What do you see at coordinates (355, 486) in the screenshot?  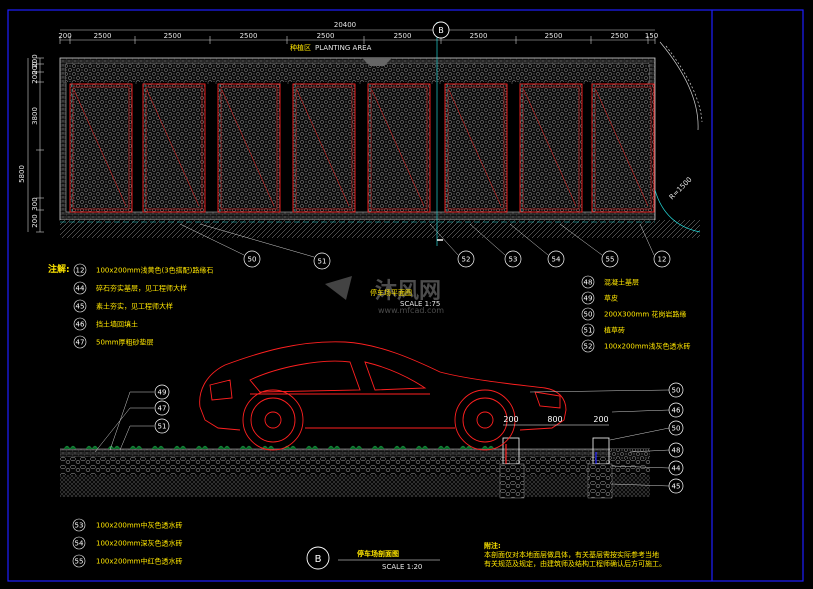 I see `soil-layer` at bounding box center [355, 486].